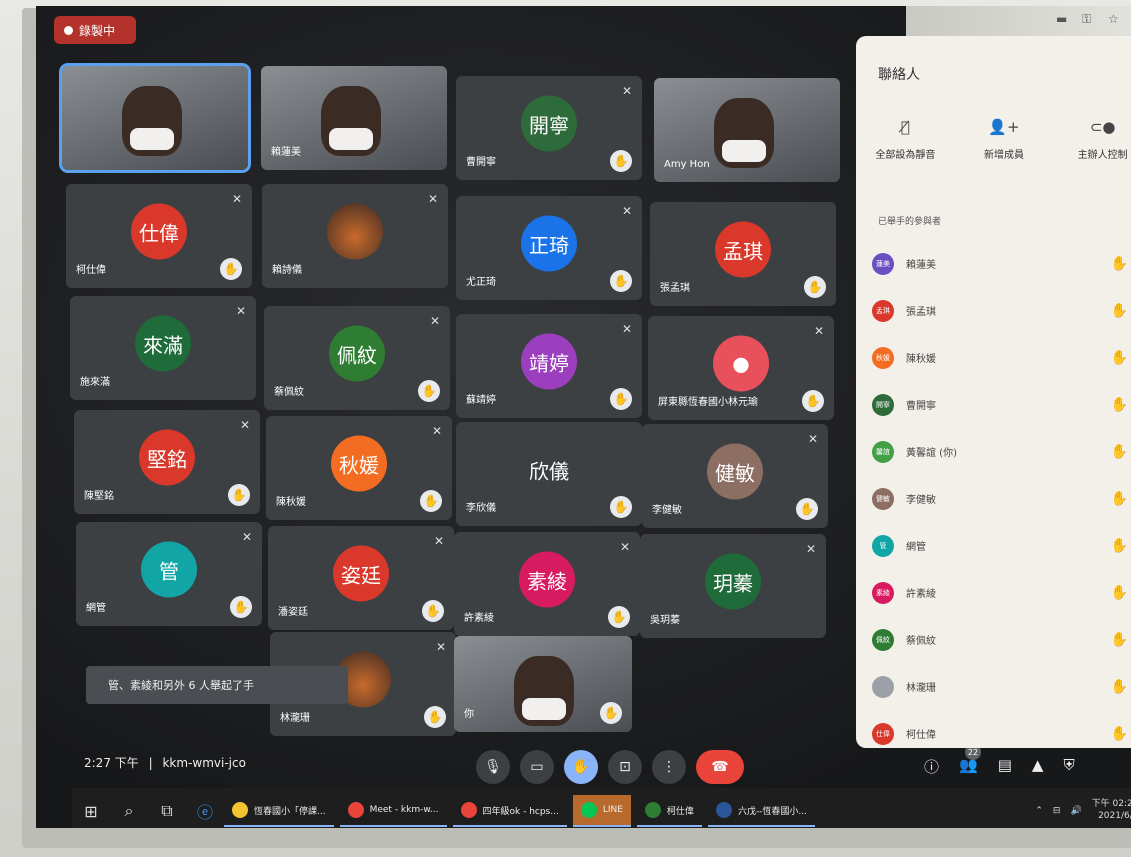 The width and height of the screenshot is (1131, 857). Describe the element at coordinates (549, 123) in the screenshot. I see `participant-avatar: 開寧` at that location.